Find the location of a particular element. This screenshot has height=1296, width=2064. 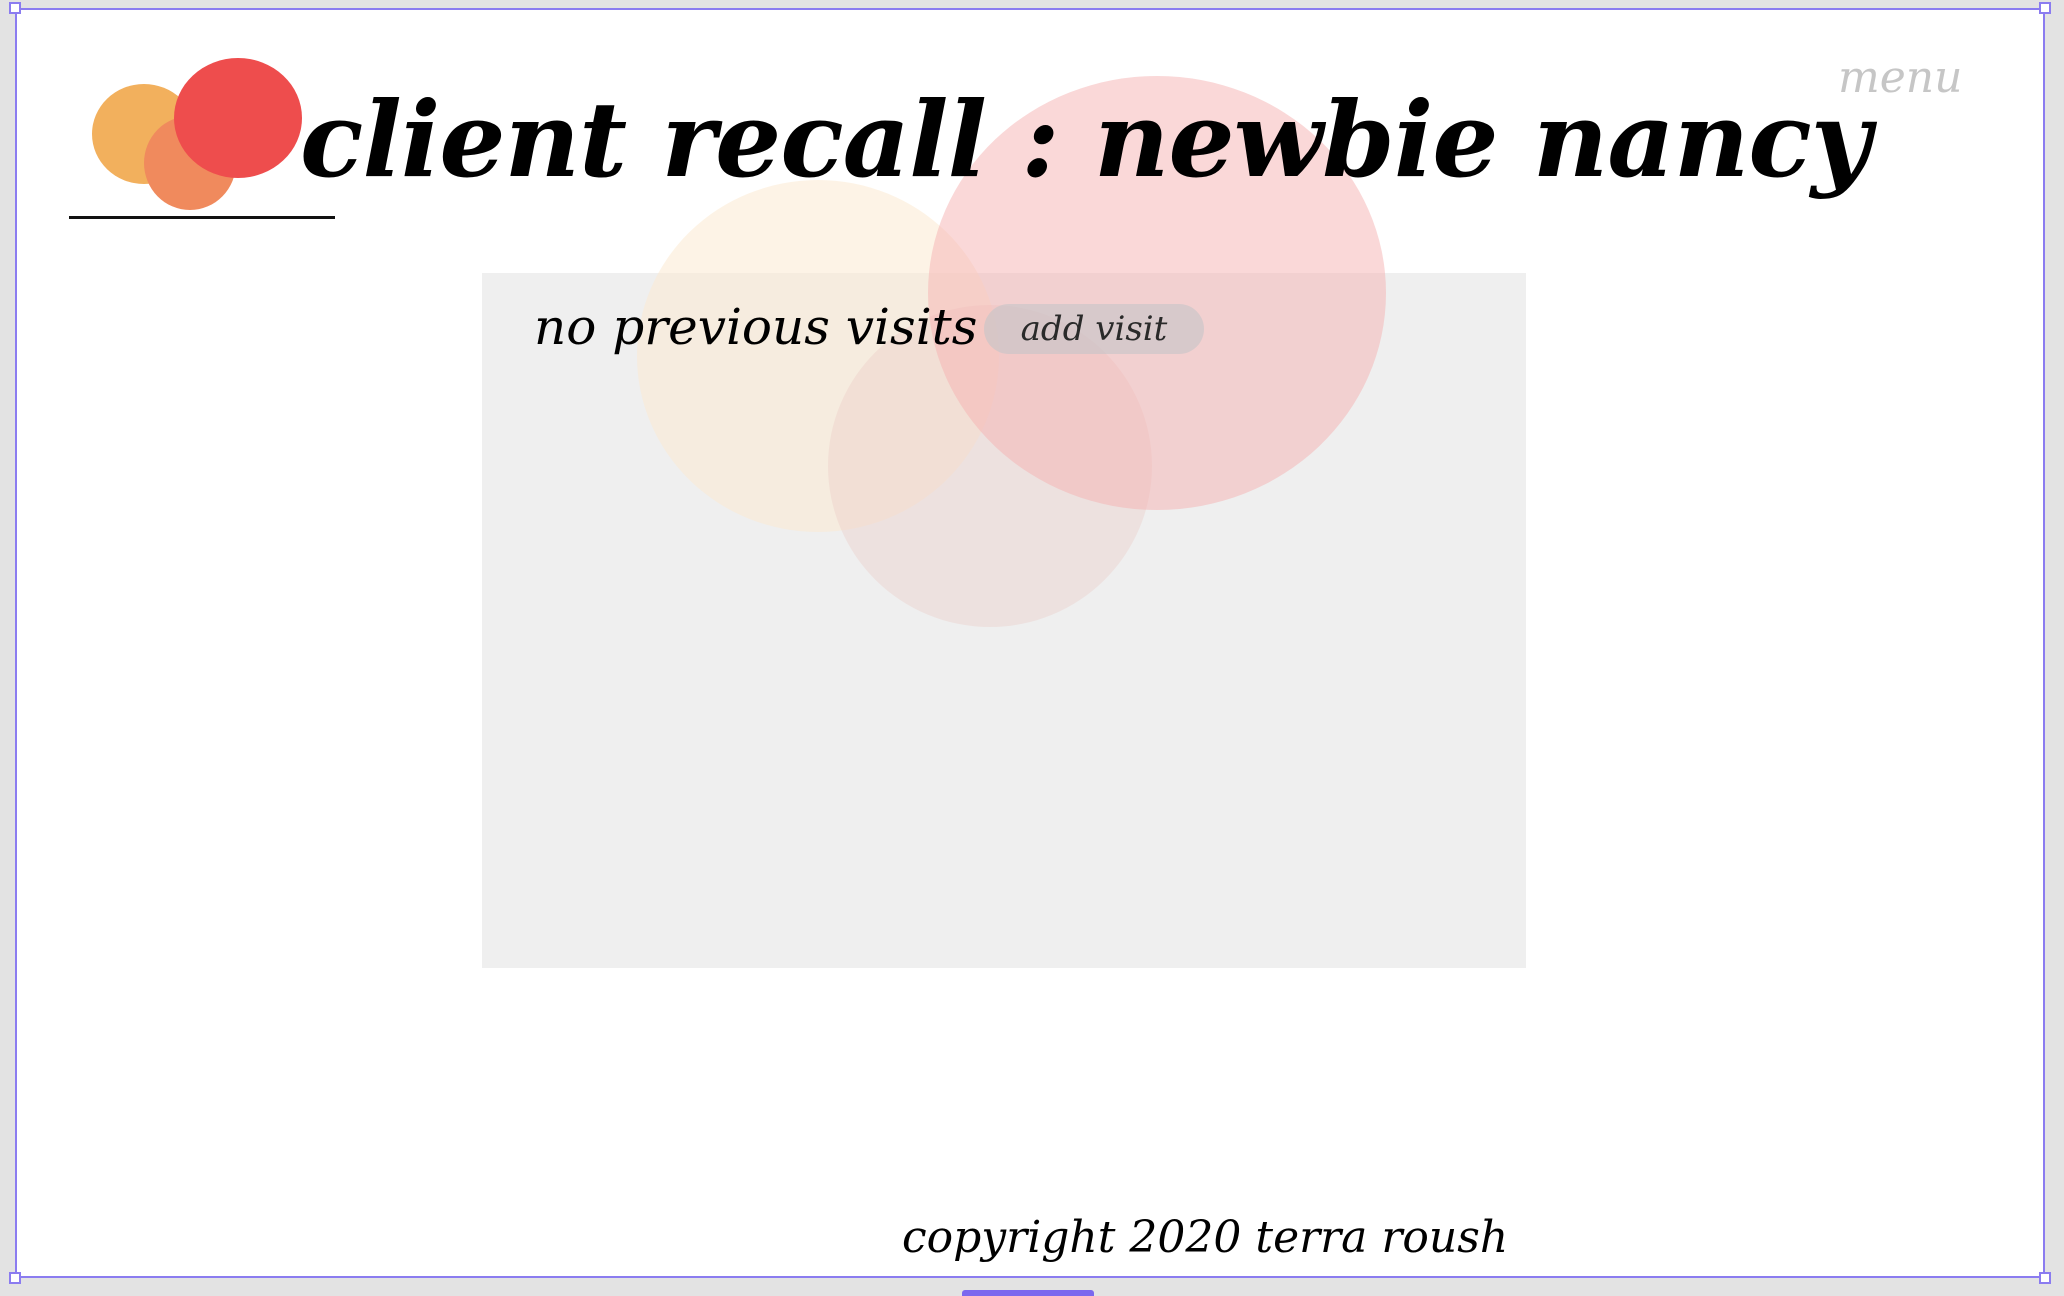

empty-visits-message: no previous visits is located at coordinates (756, 327).